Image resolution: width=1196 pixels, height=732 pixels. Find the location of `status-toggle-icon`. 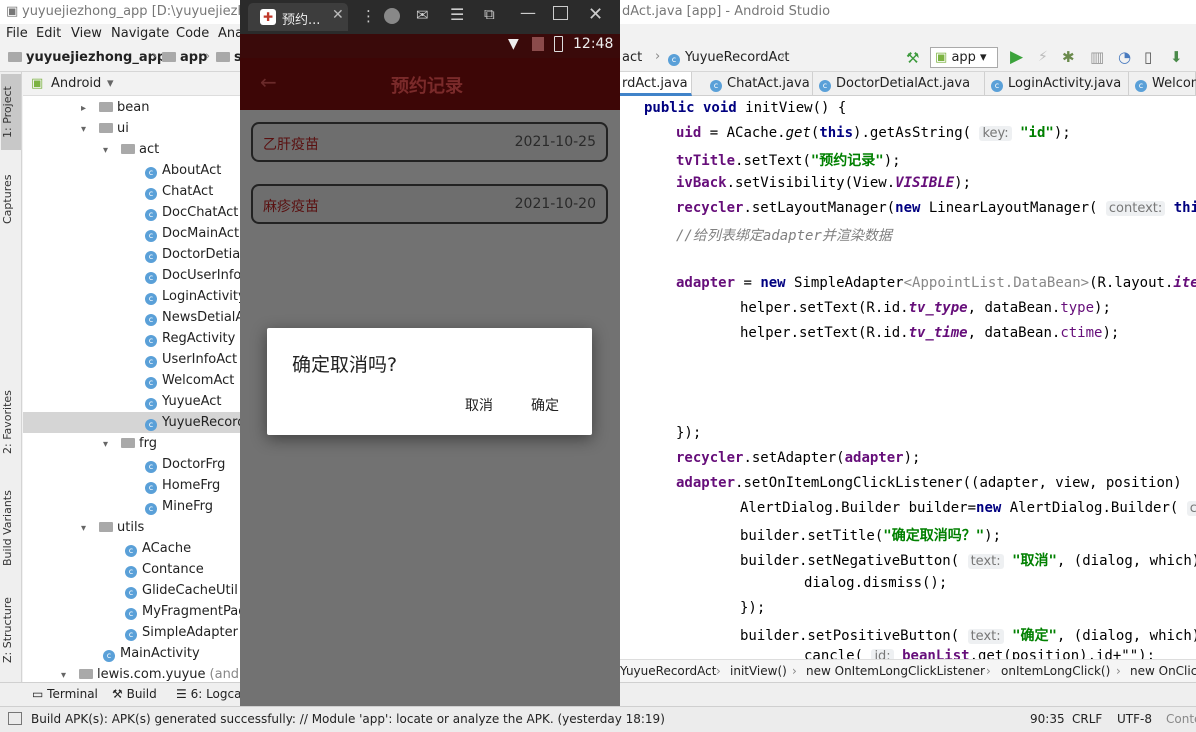

status-toggle-icon is located at coordinates (15, 718).